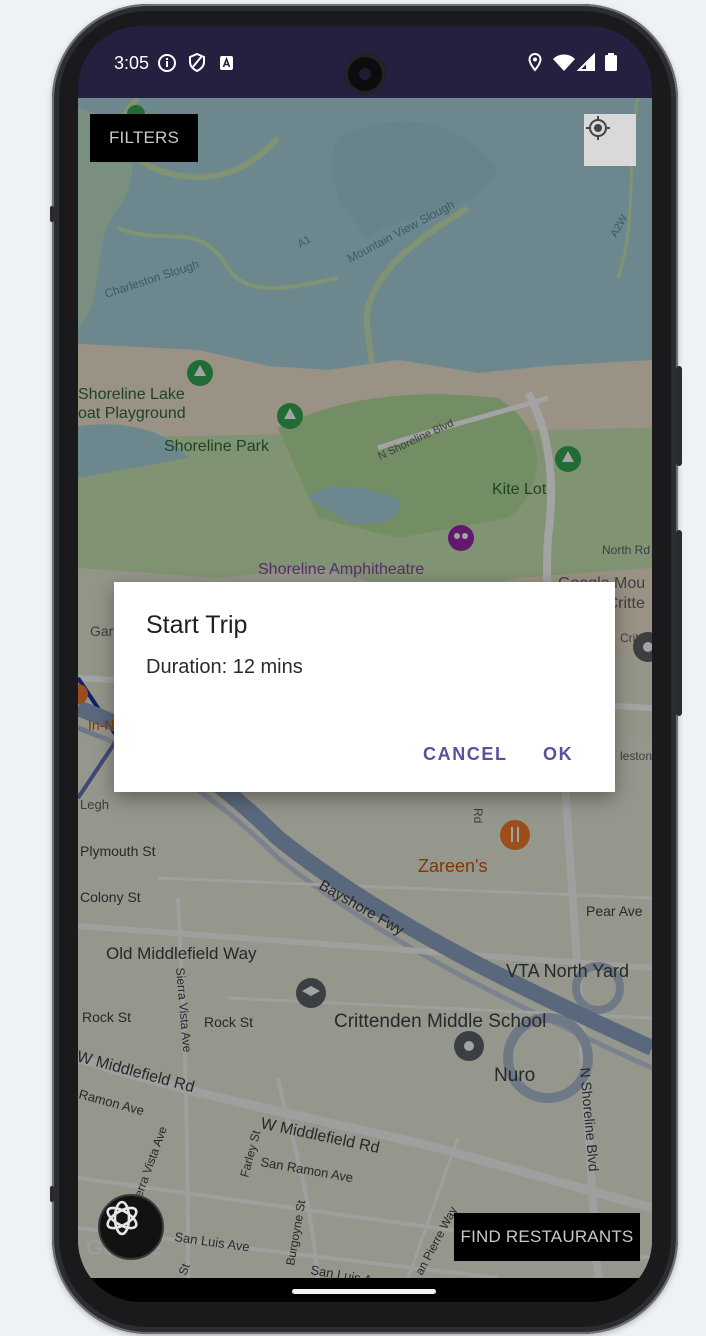 The width and height of the screenshot is (706, 1336). What do you see at coordinates (535, 62) in the screenshot?
I see `location-icon` at bounding box center [535, 62].